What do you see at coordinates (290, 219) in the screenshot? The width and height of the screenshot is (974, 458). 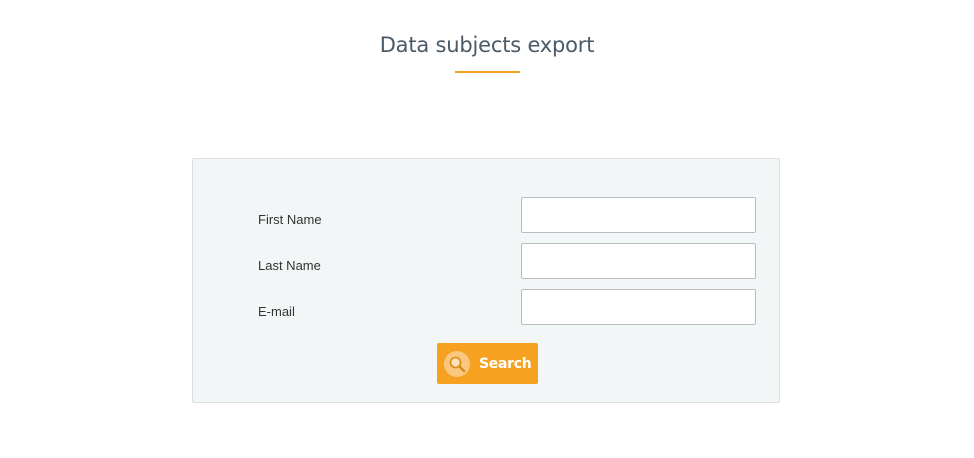 I see `first-name-label: First Name` at bounding box center [290, 219].